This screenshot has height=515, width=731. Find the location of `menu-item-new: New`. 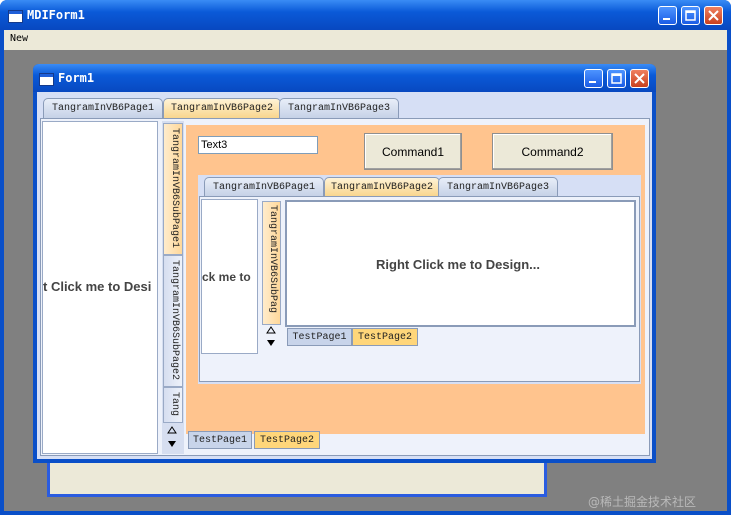

menu-item-new: New is located at coordinates (19, 38).